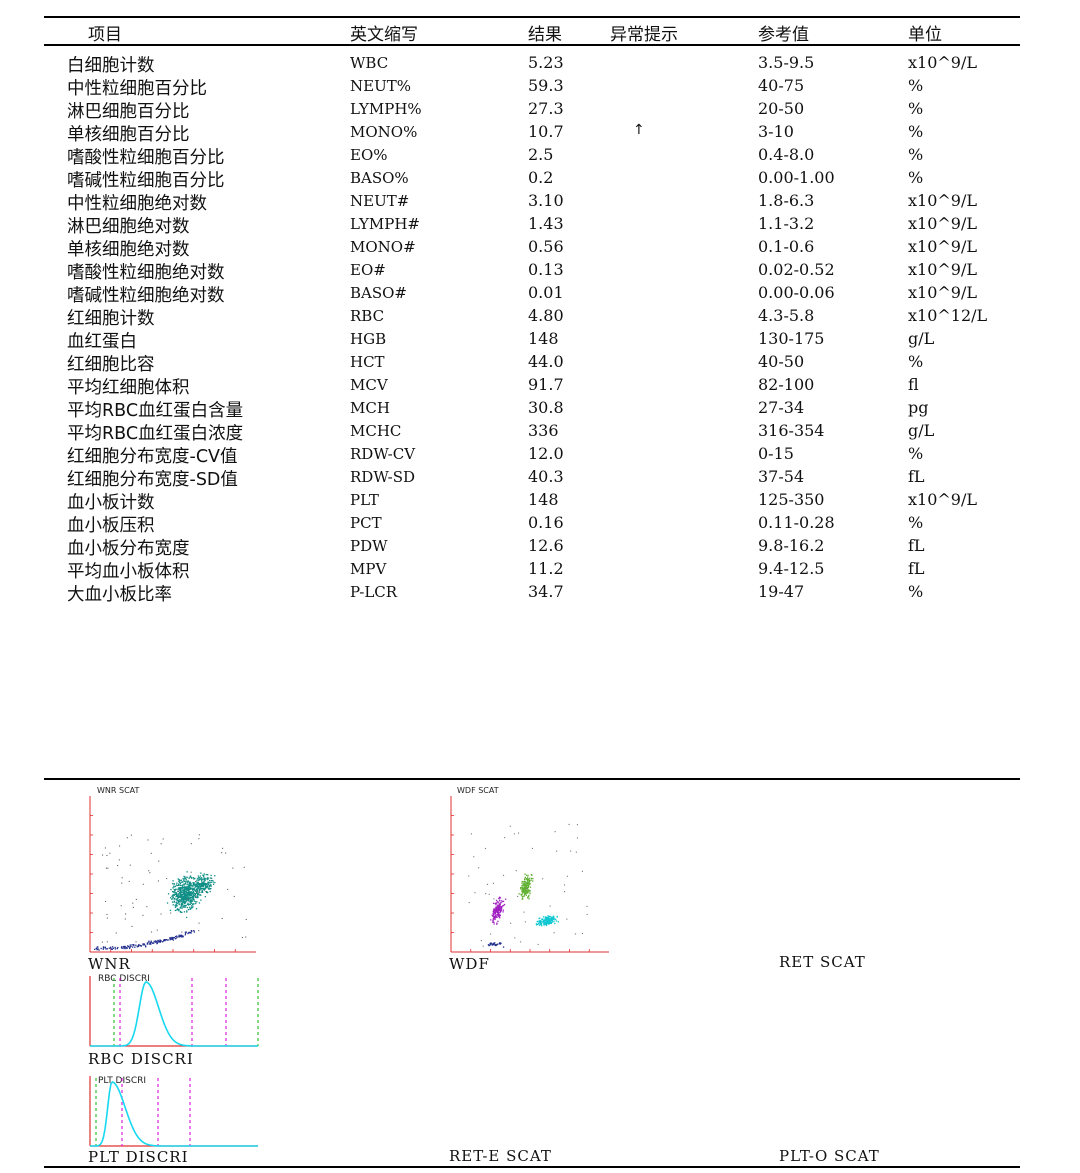  Describe the element at coordinates (948, 315) in the screenshot. I see `item-unit: x10^12/L` at that location.